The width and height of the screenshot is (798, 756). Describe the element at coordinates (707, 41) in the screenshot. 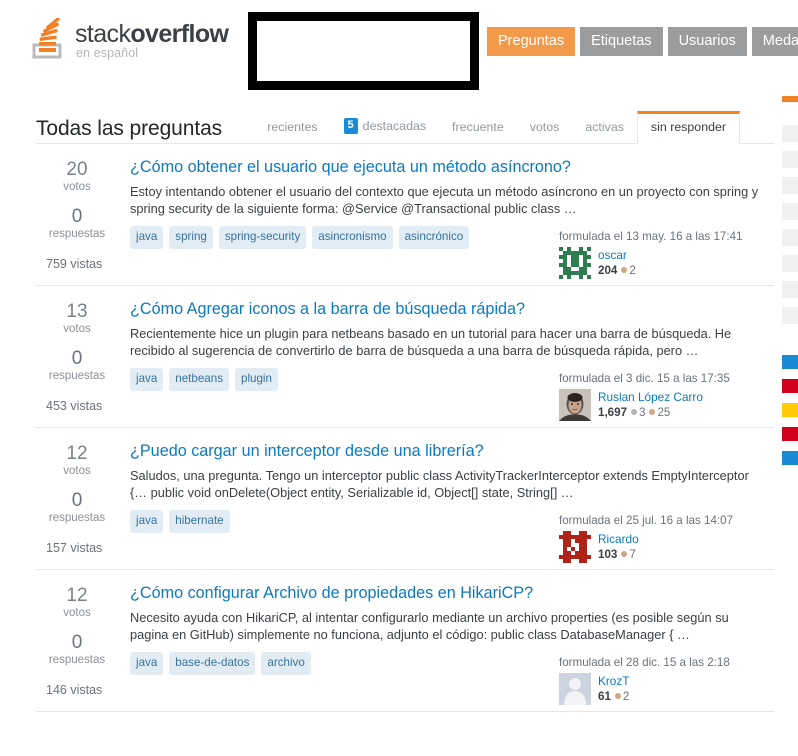

I see `nav-item-usuarios: Usuarios` at that location.